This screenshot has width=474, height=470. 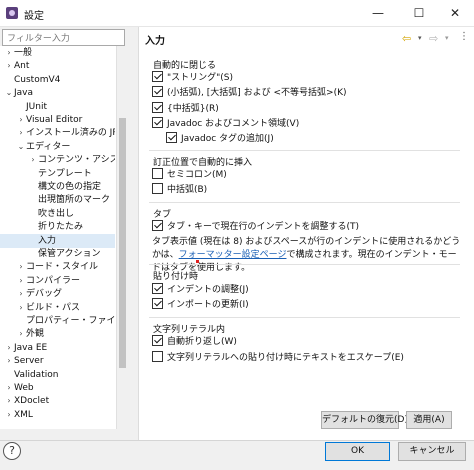 I want to click on tree-item: › デバッグ, so click(x=57, y=294).